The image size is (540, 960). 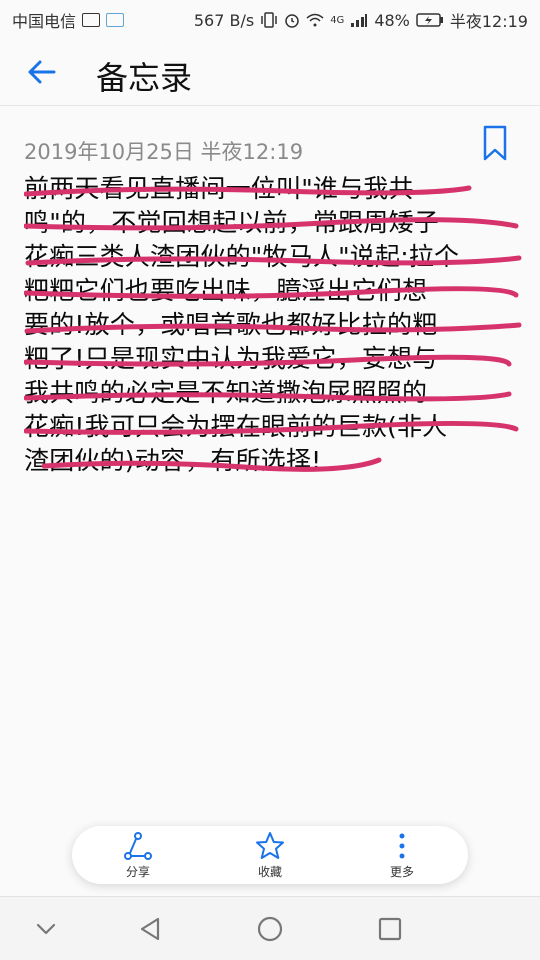 I want to click on battery-percent: 48%, so click(x=392, y=20).